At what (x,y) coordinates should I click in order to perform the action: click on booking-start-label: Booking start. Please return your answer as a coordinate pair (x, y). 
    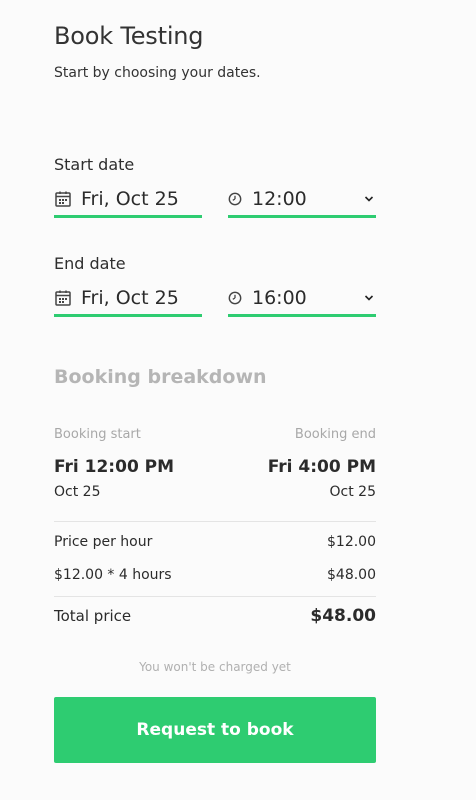
    Looking at the image, I should click on (97, 434).